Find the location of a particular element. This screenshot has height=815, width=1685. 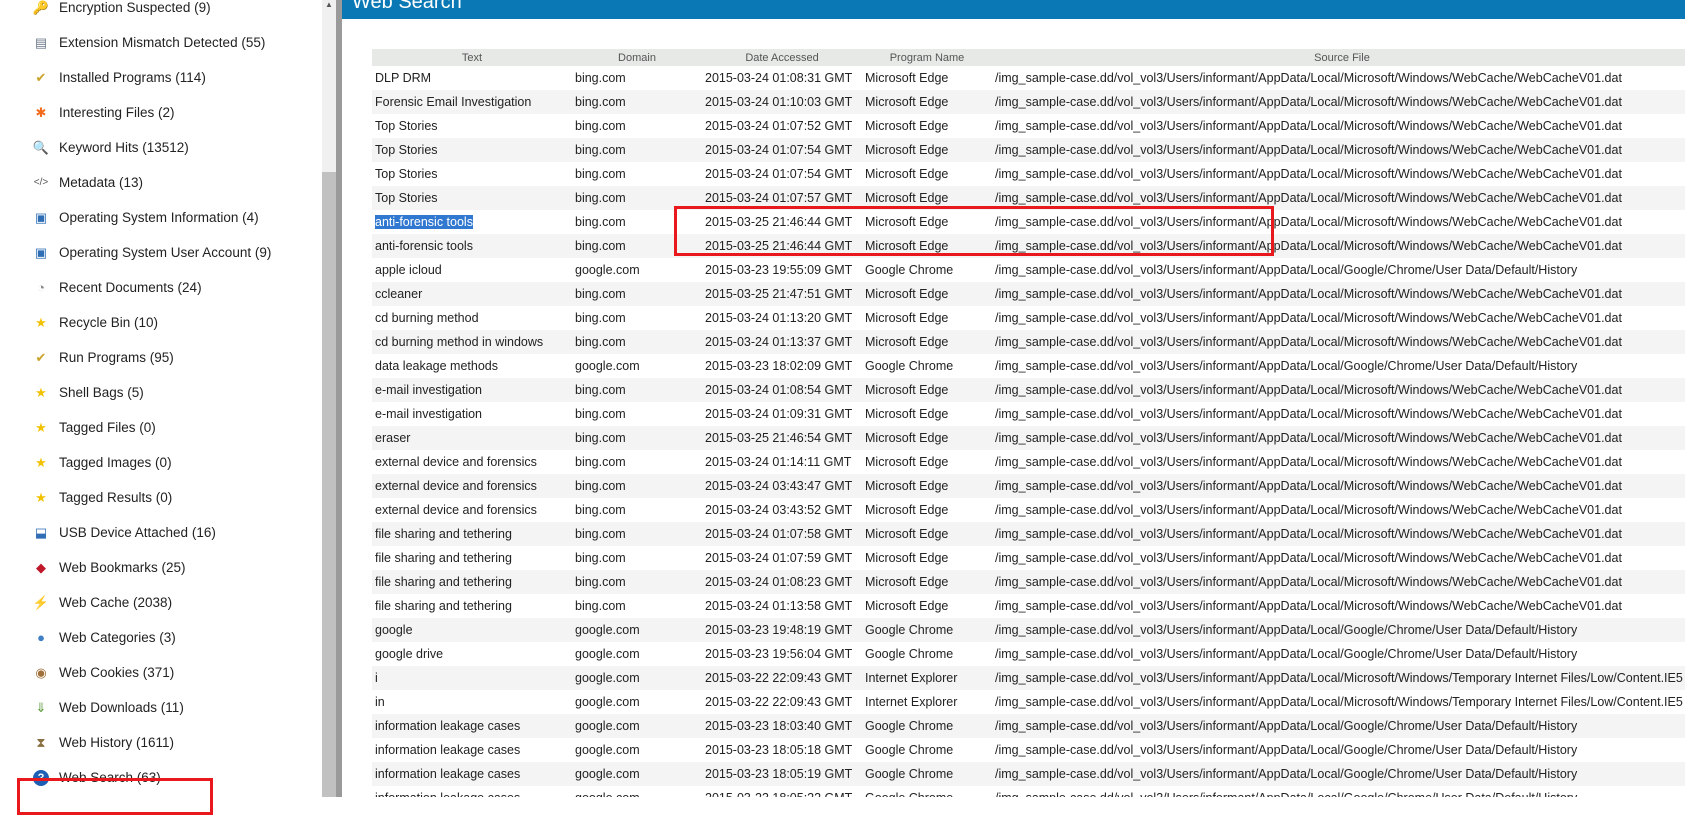

column-header-date-accessed: Date Accessed is located at coordinates (782, 57).